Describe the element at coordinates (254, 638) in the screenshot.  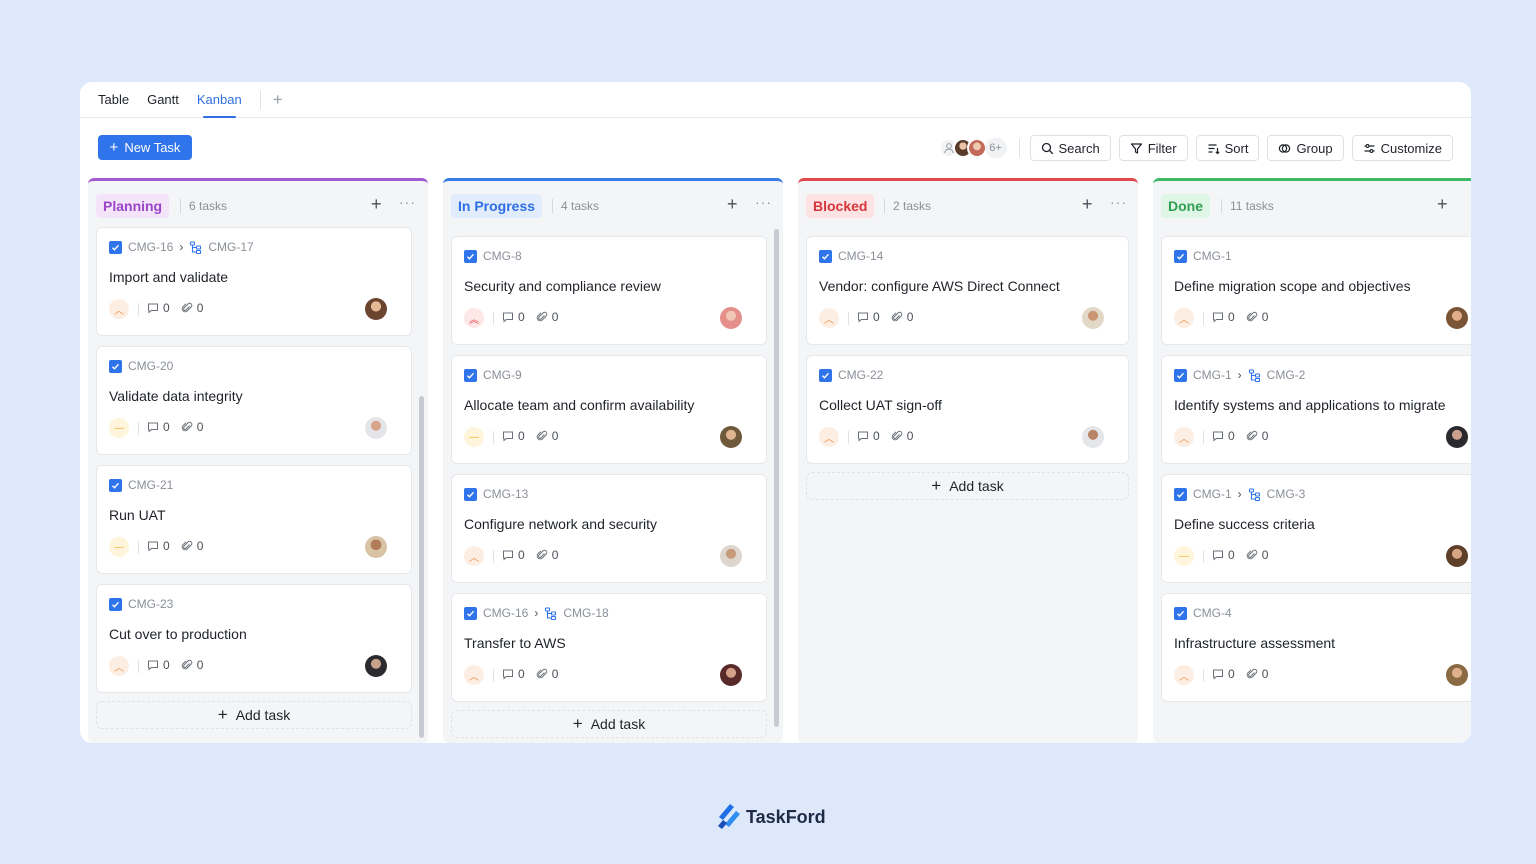
I see `task-card: CMG-23 Cut over to production ︿ 0 0` at that location.